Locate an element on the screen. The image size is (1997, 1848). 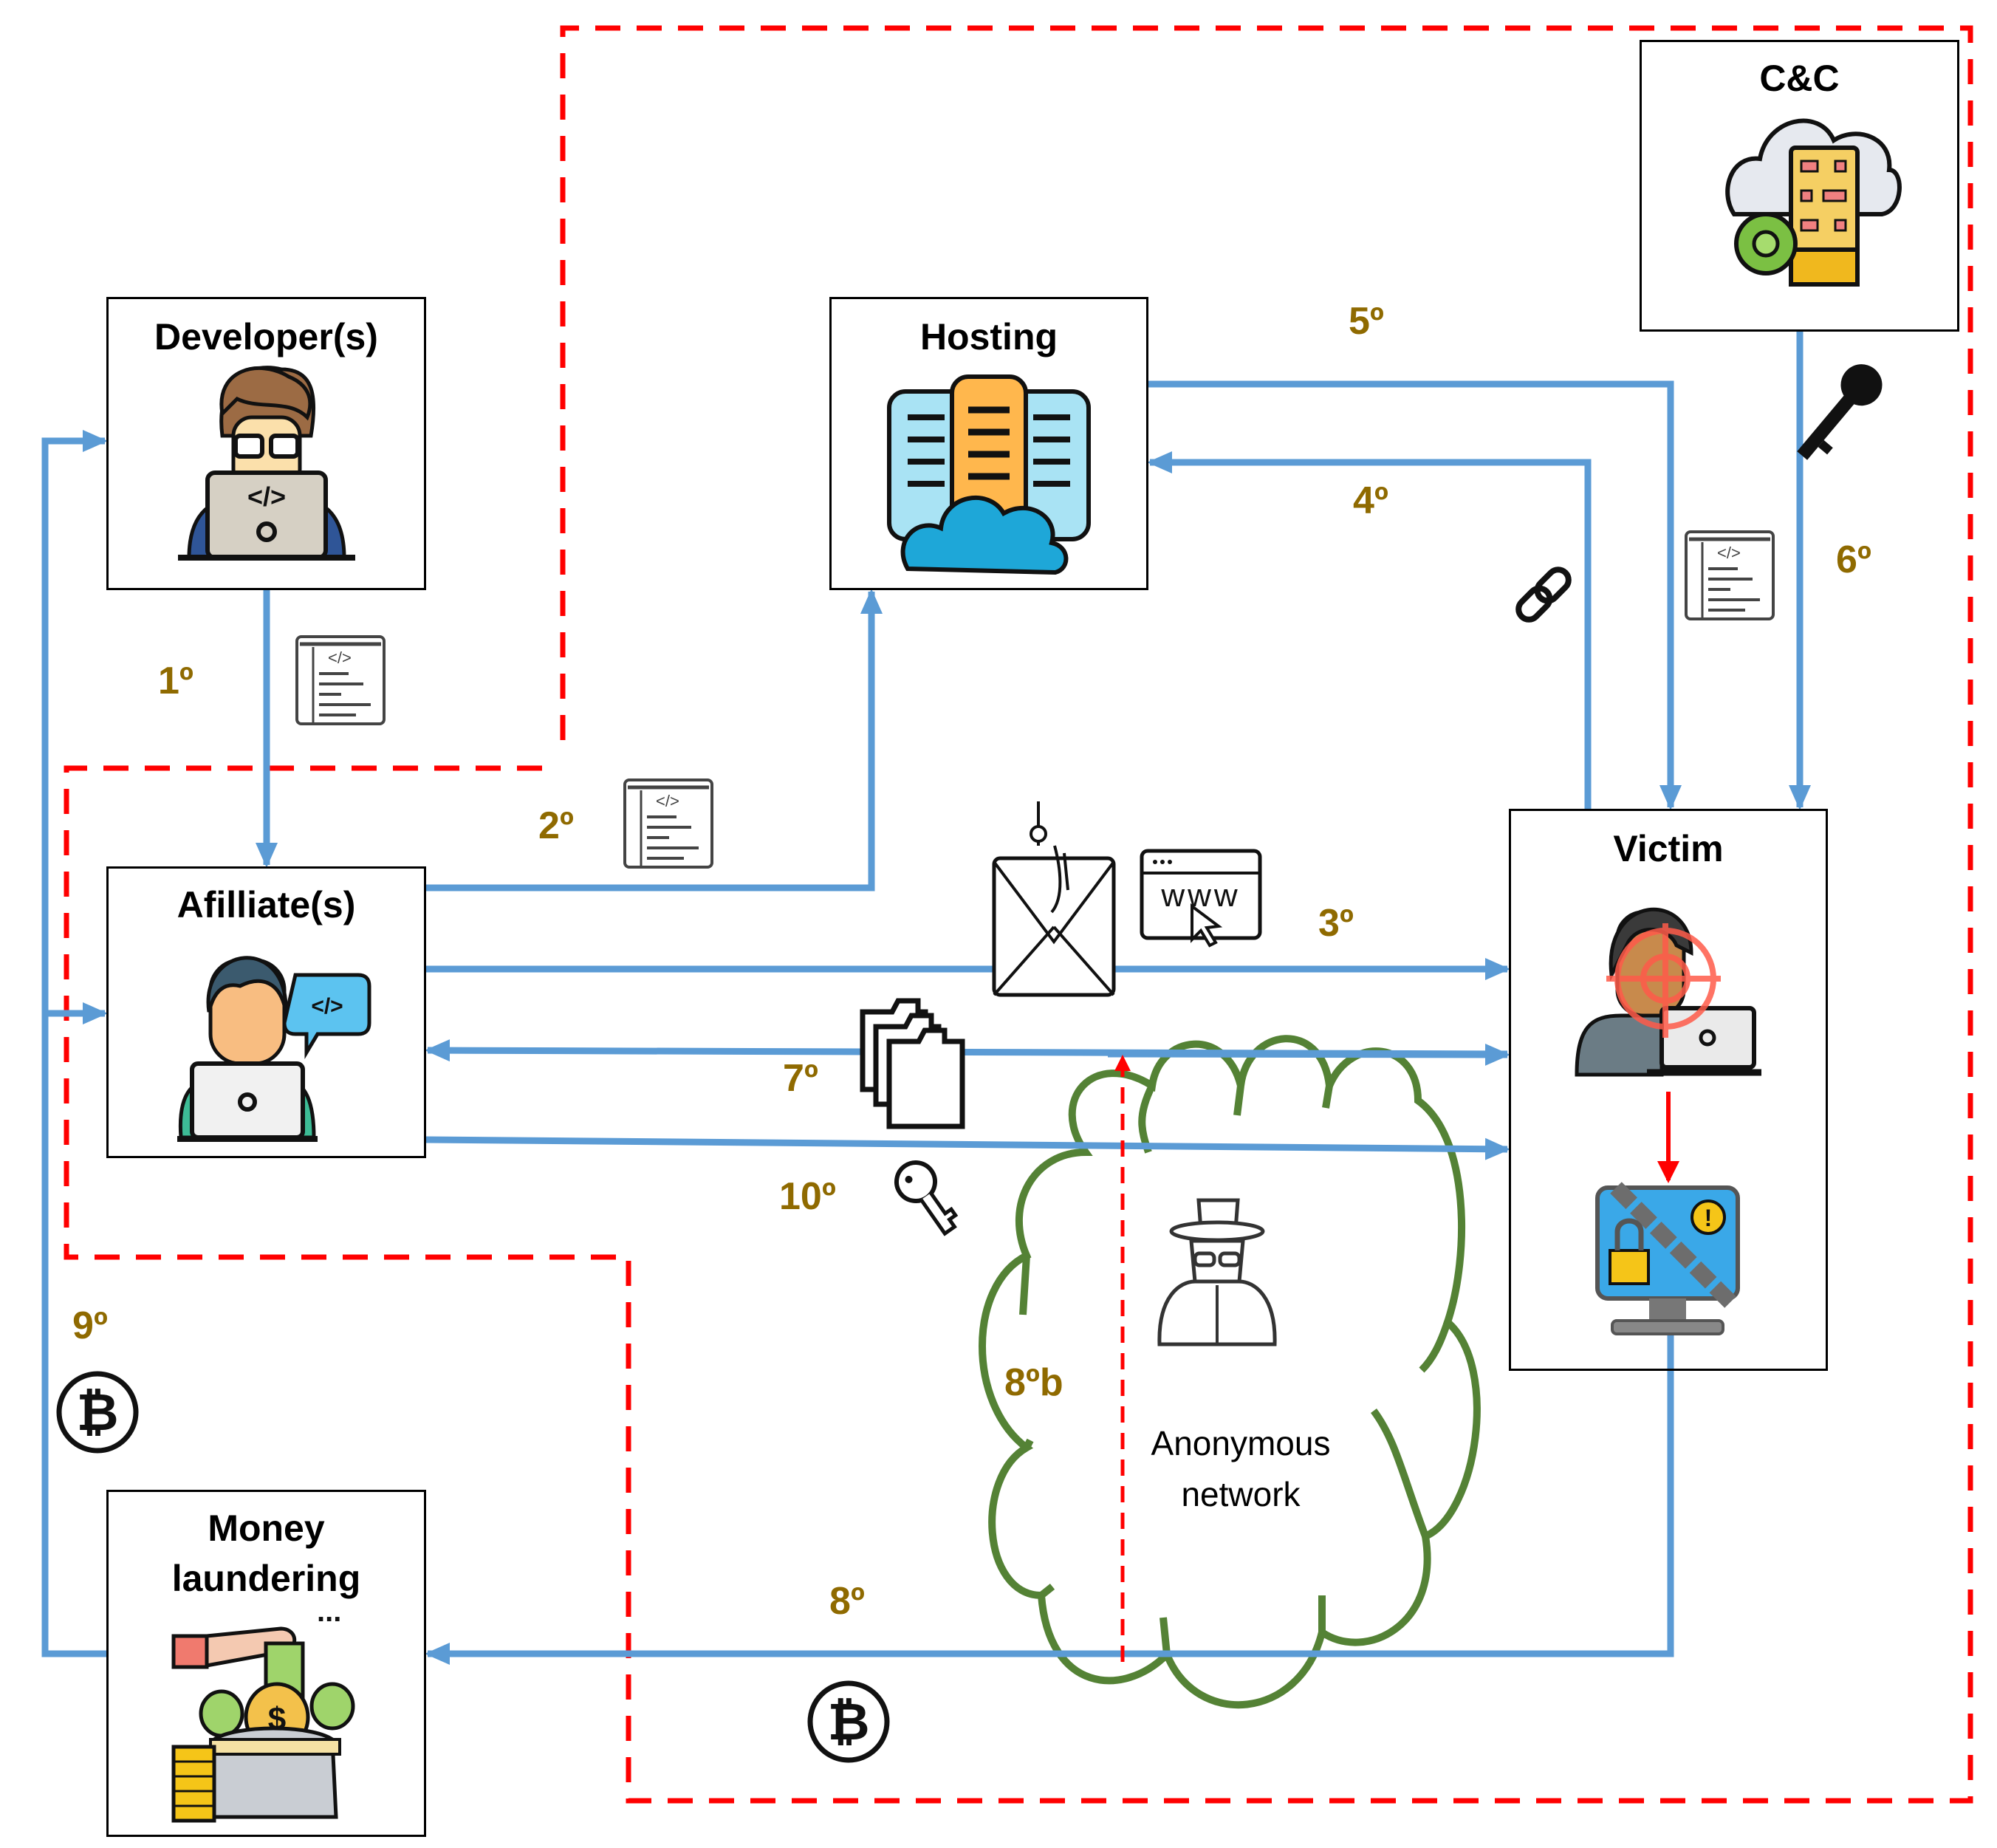
anonymous-network-line1: Anonymous is located at coordinates (1241, 1443).